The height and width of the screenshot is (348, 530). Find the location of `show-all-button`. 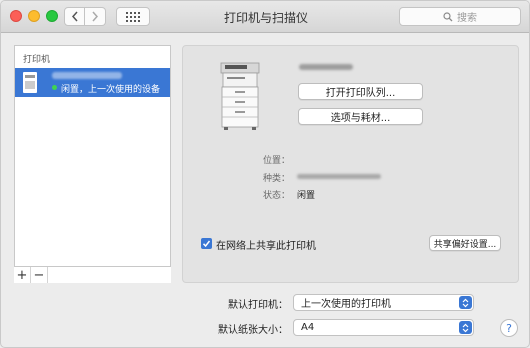

show-all-button is located at coordinates (133, 16).